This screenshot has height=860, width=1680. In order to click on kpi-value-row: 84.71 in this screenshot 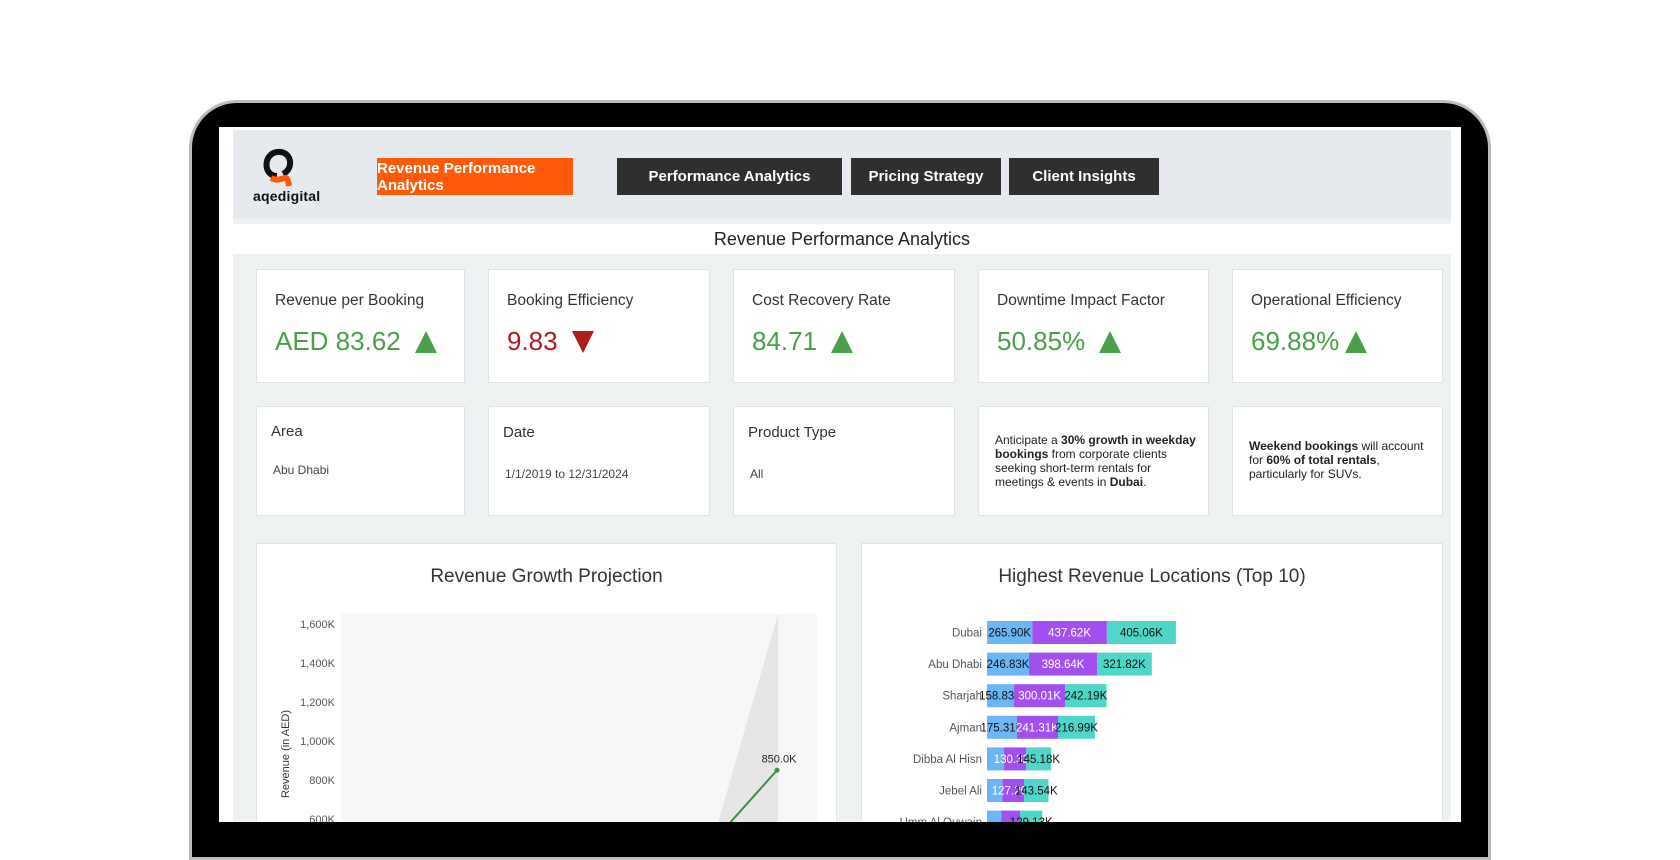, I will do `click(803, 341)`.